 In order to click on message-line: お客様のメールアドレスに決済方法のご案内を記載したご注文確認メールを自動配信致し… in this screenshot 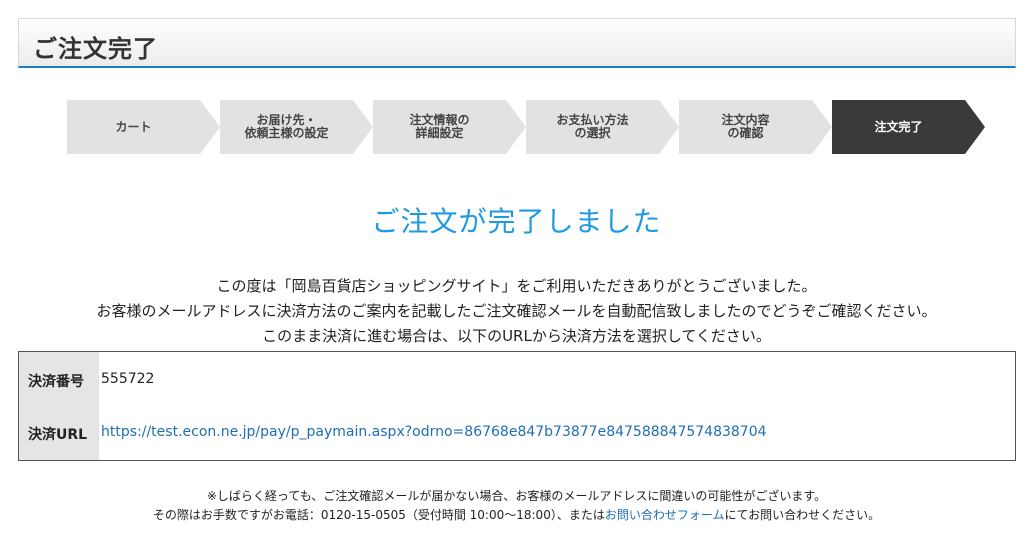, I will do `click(516, 311)`.